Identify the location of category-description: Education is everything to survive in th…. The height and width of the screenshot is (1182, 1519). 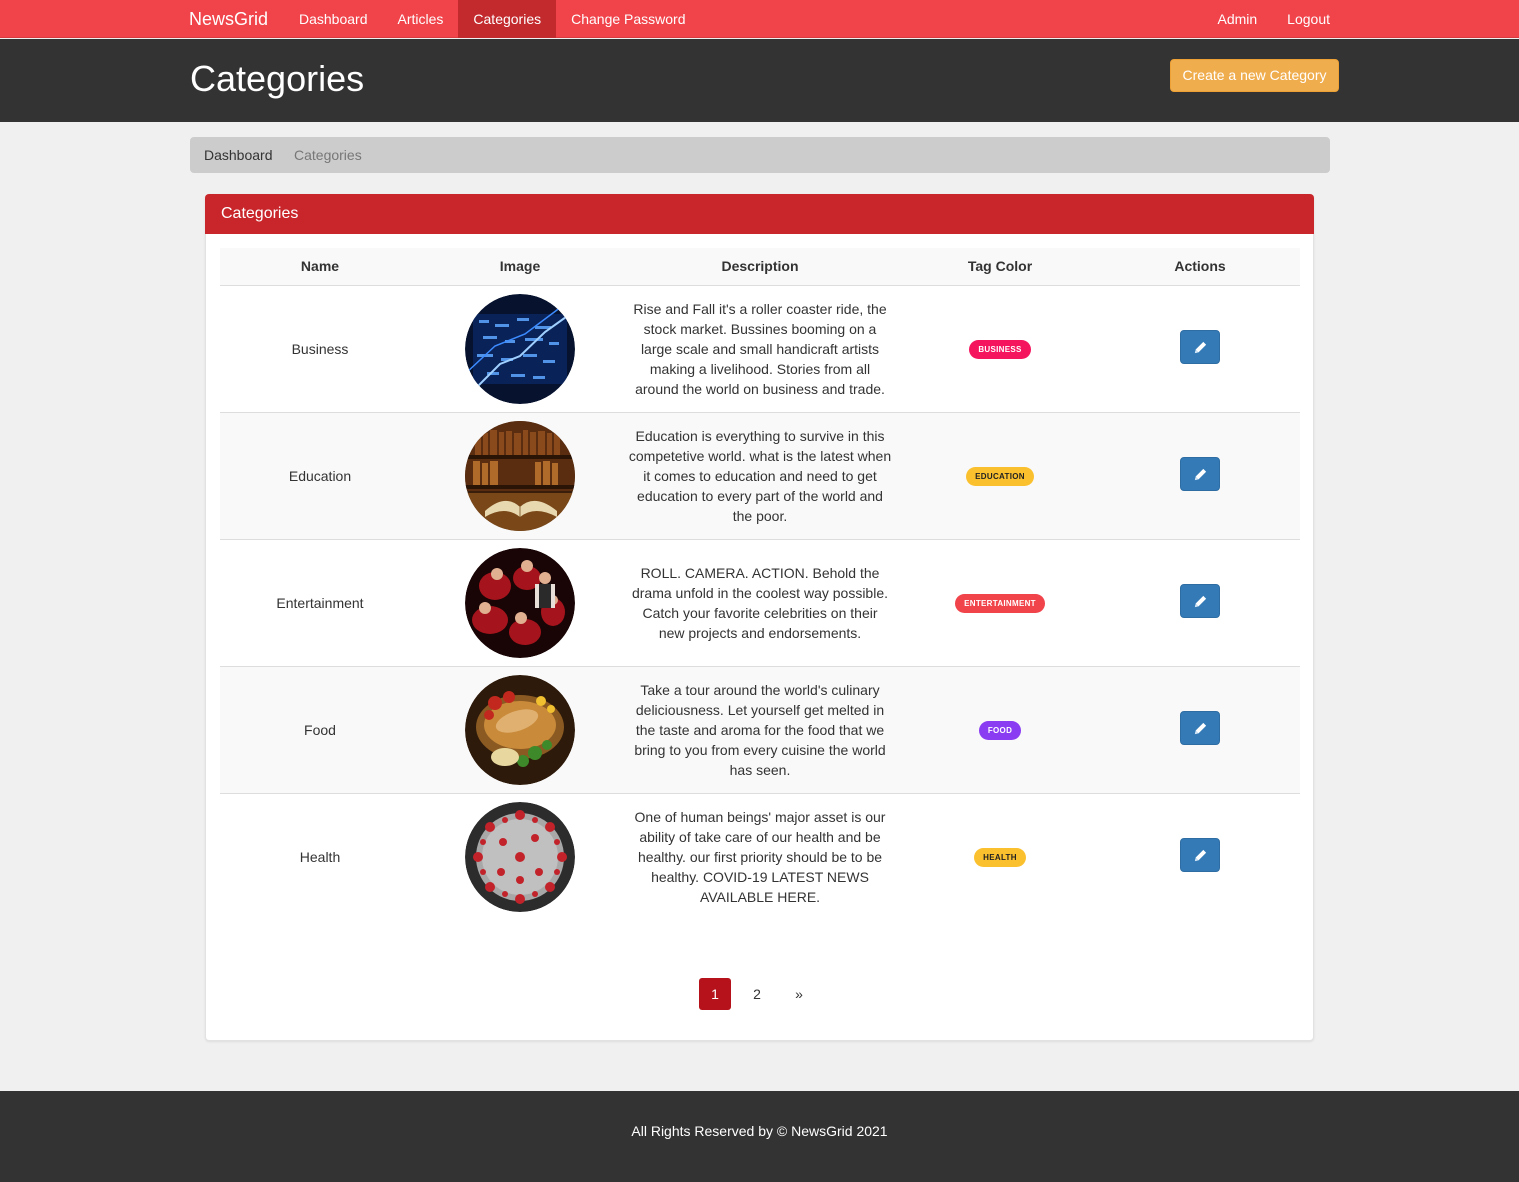
(760, 475).